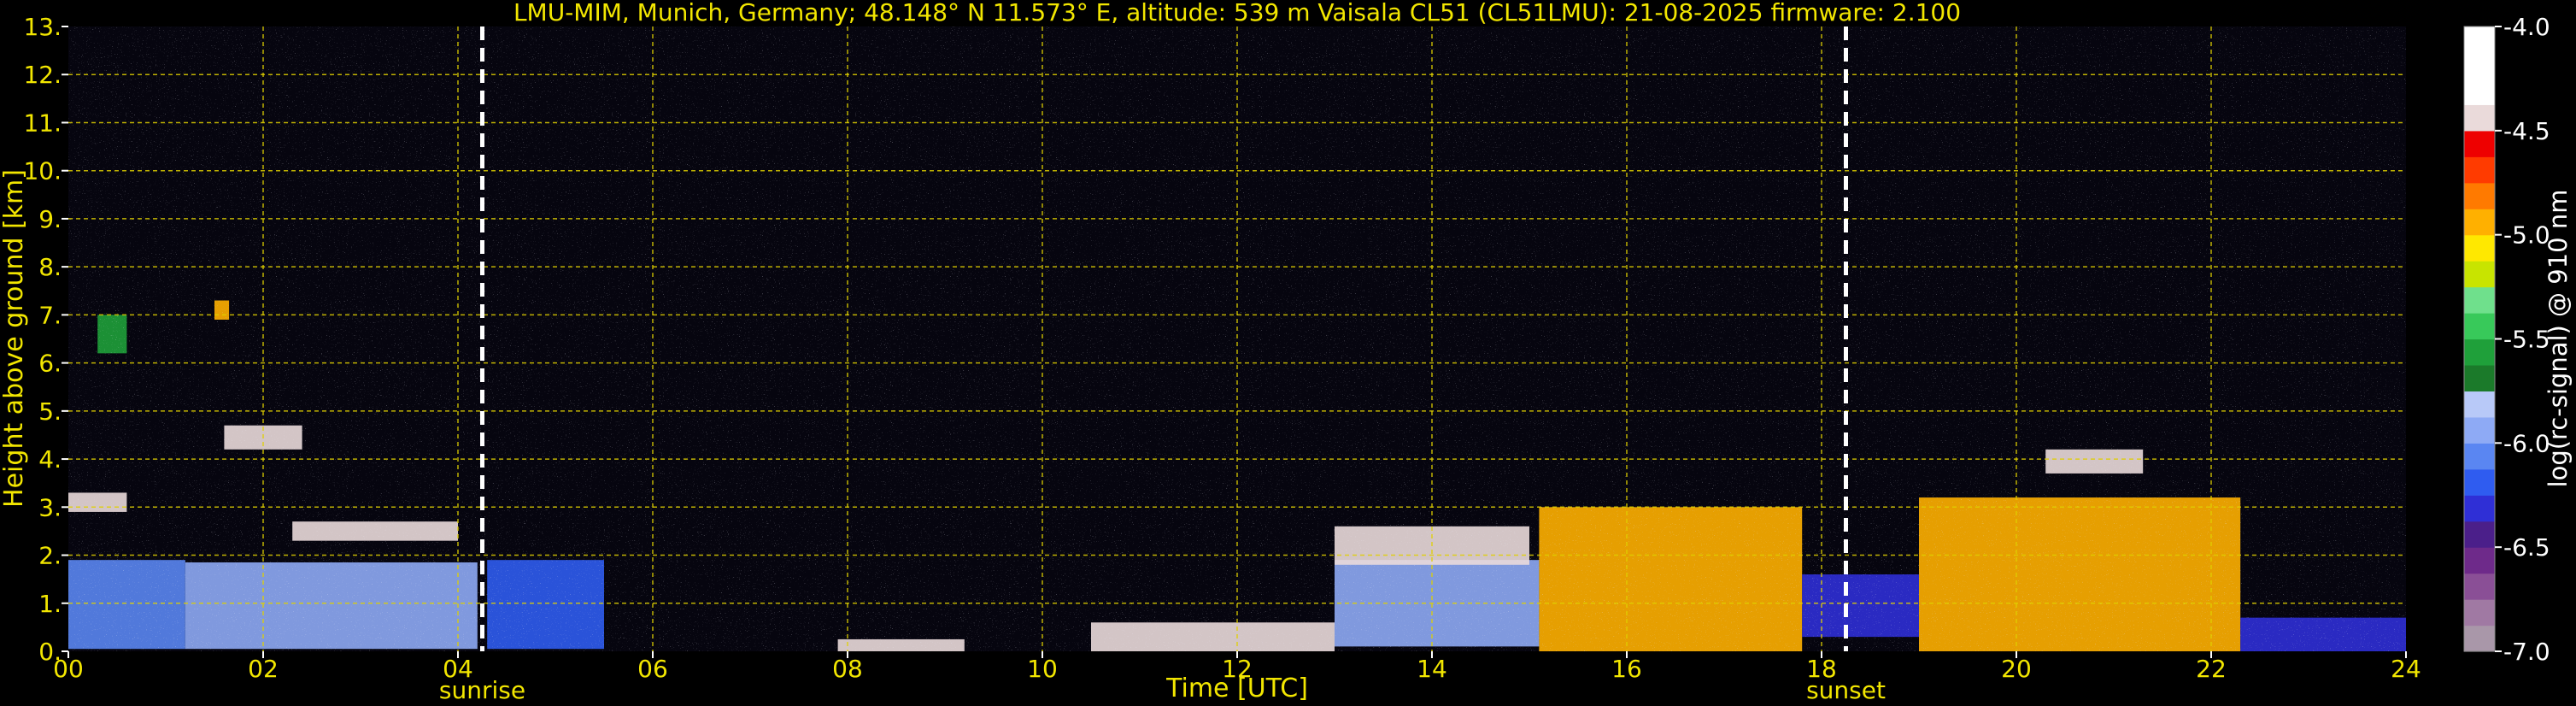 This screenshot has height=706, width=2576. What do you see at coordinates (50, 459) in the screenshot?
I see `y-tick-label: 4.` at bounding box center [50, 459].